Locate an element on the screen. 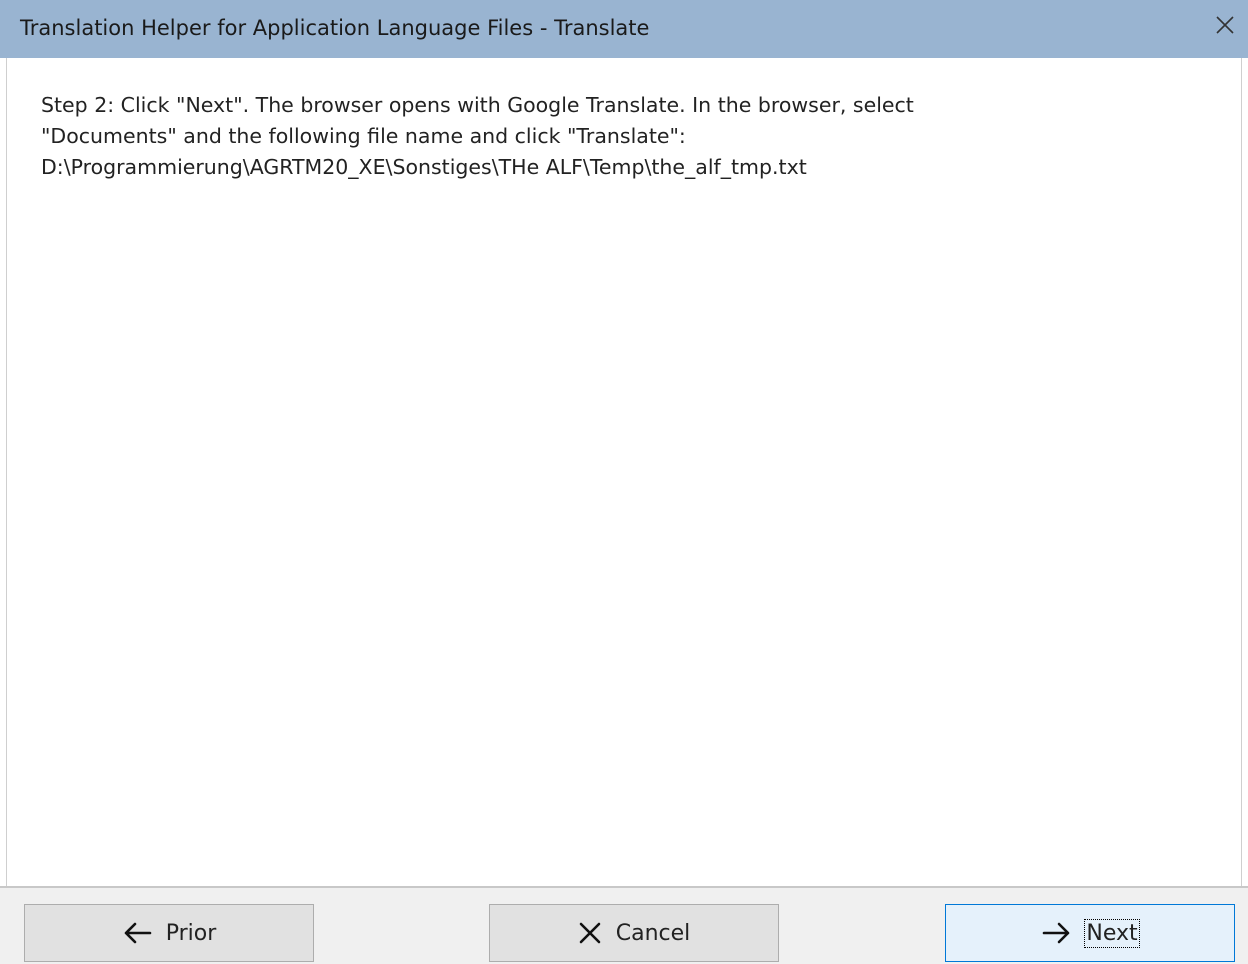  arrow-right-icon is located at coordinates (1057, 933).